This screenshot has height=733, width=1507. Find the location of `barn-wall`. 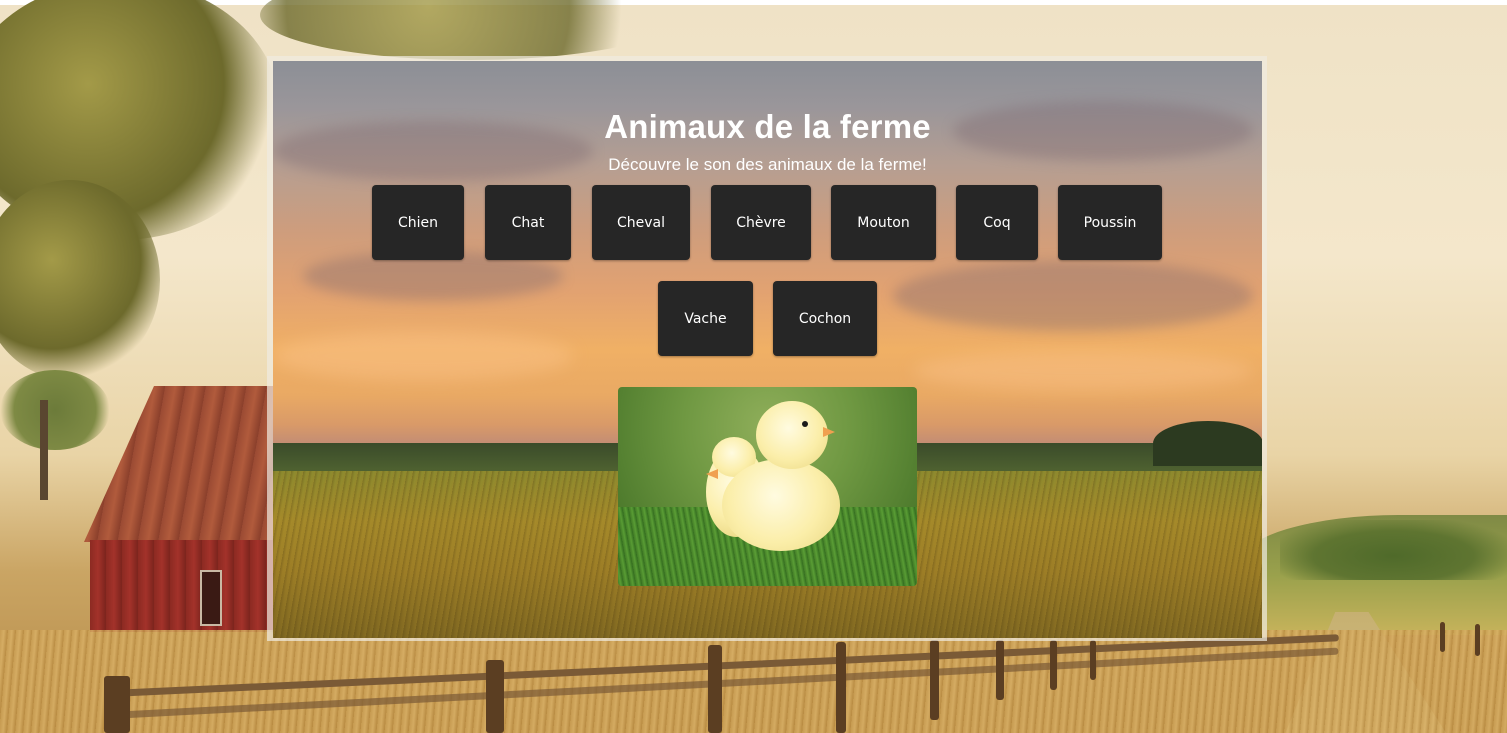

barn-wall is located at coordinates (185, 586).